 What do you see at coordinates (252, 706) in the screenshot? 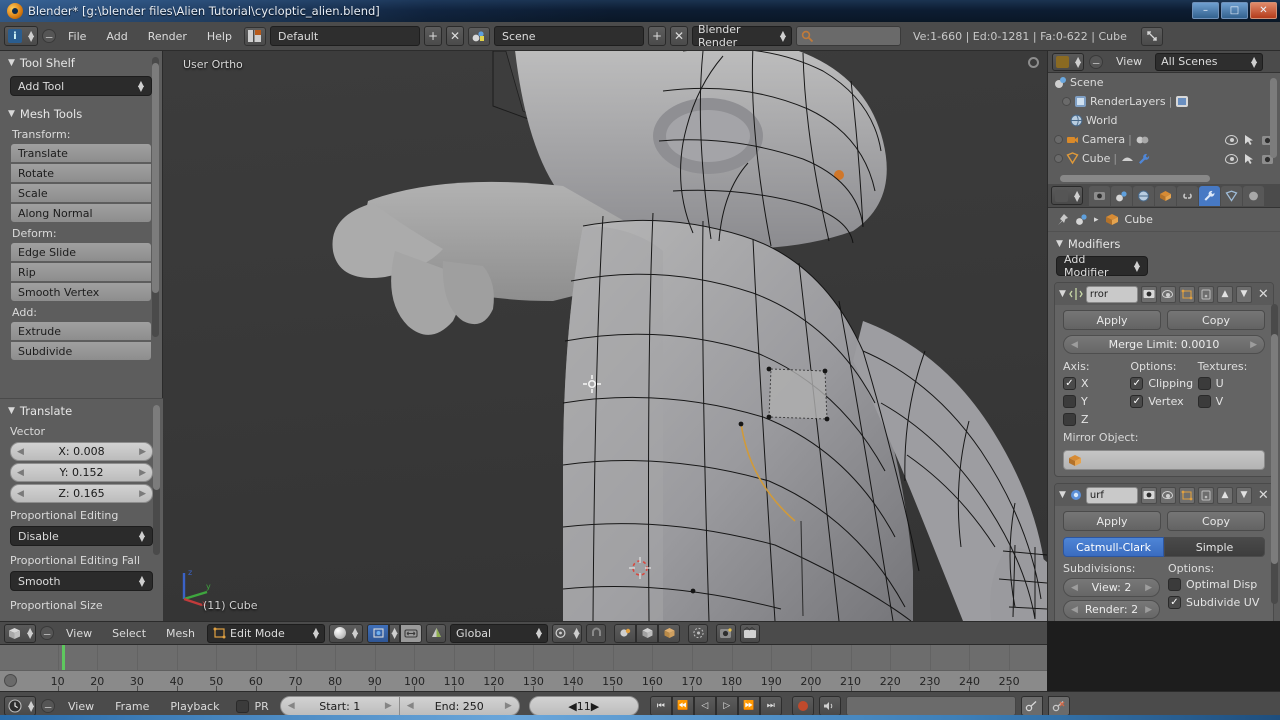
I see `preview-range-toggle: PR` at bounding box center [252, 706].